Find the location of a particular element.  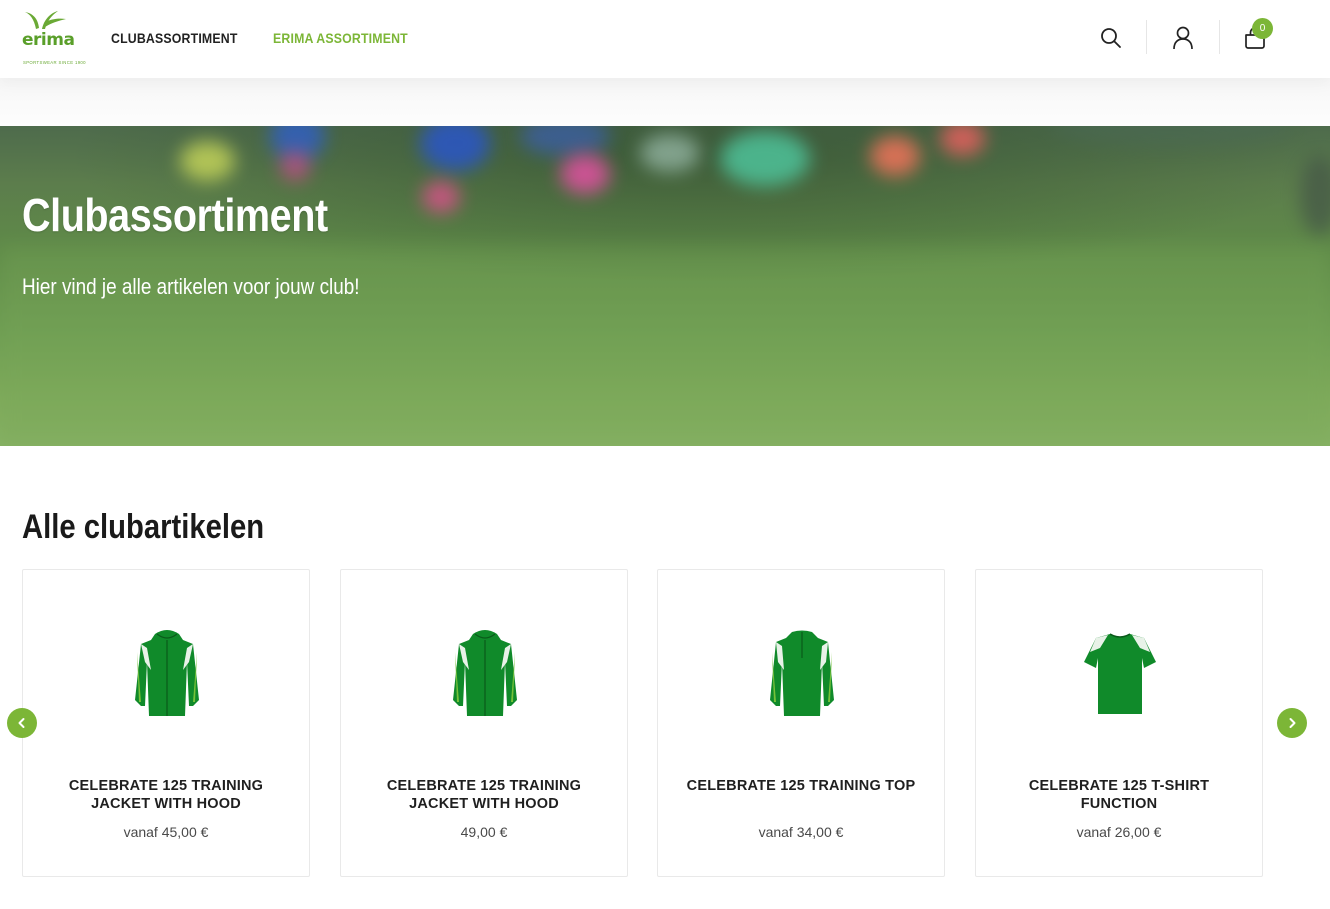

header-subbar is located at coordinates (665, 102).